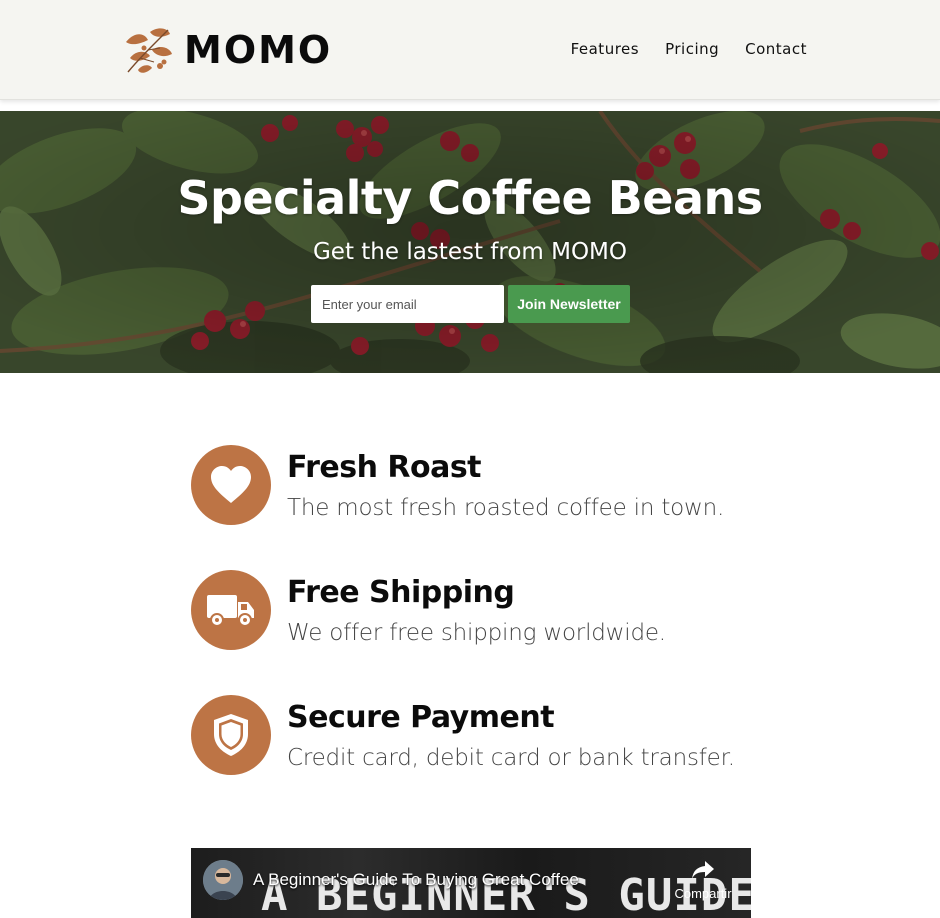  Describe the element at coordinates (470, 198) in the screenshot. I see `hero-title: Specialty Coffee Beans` at that location.